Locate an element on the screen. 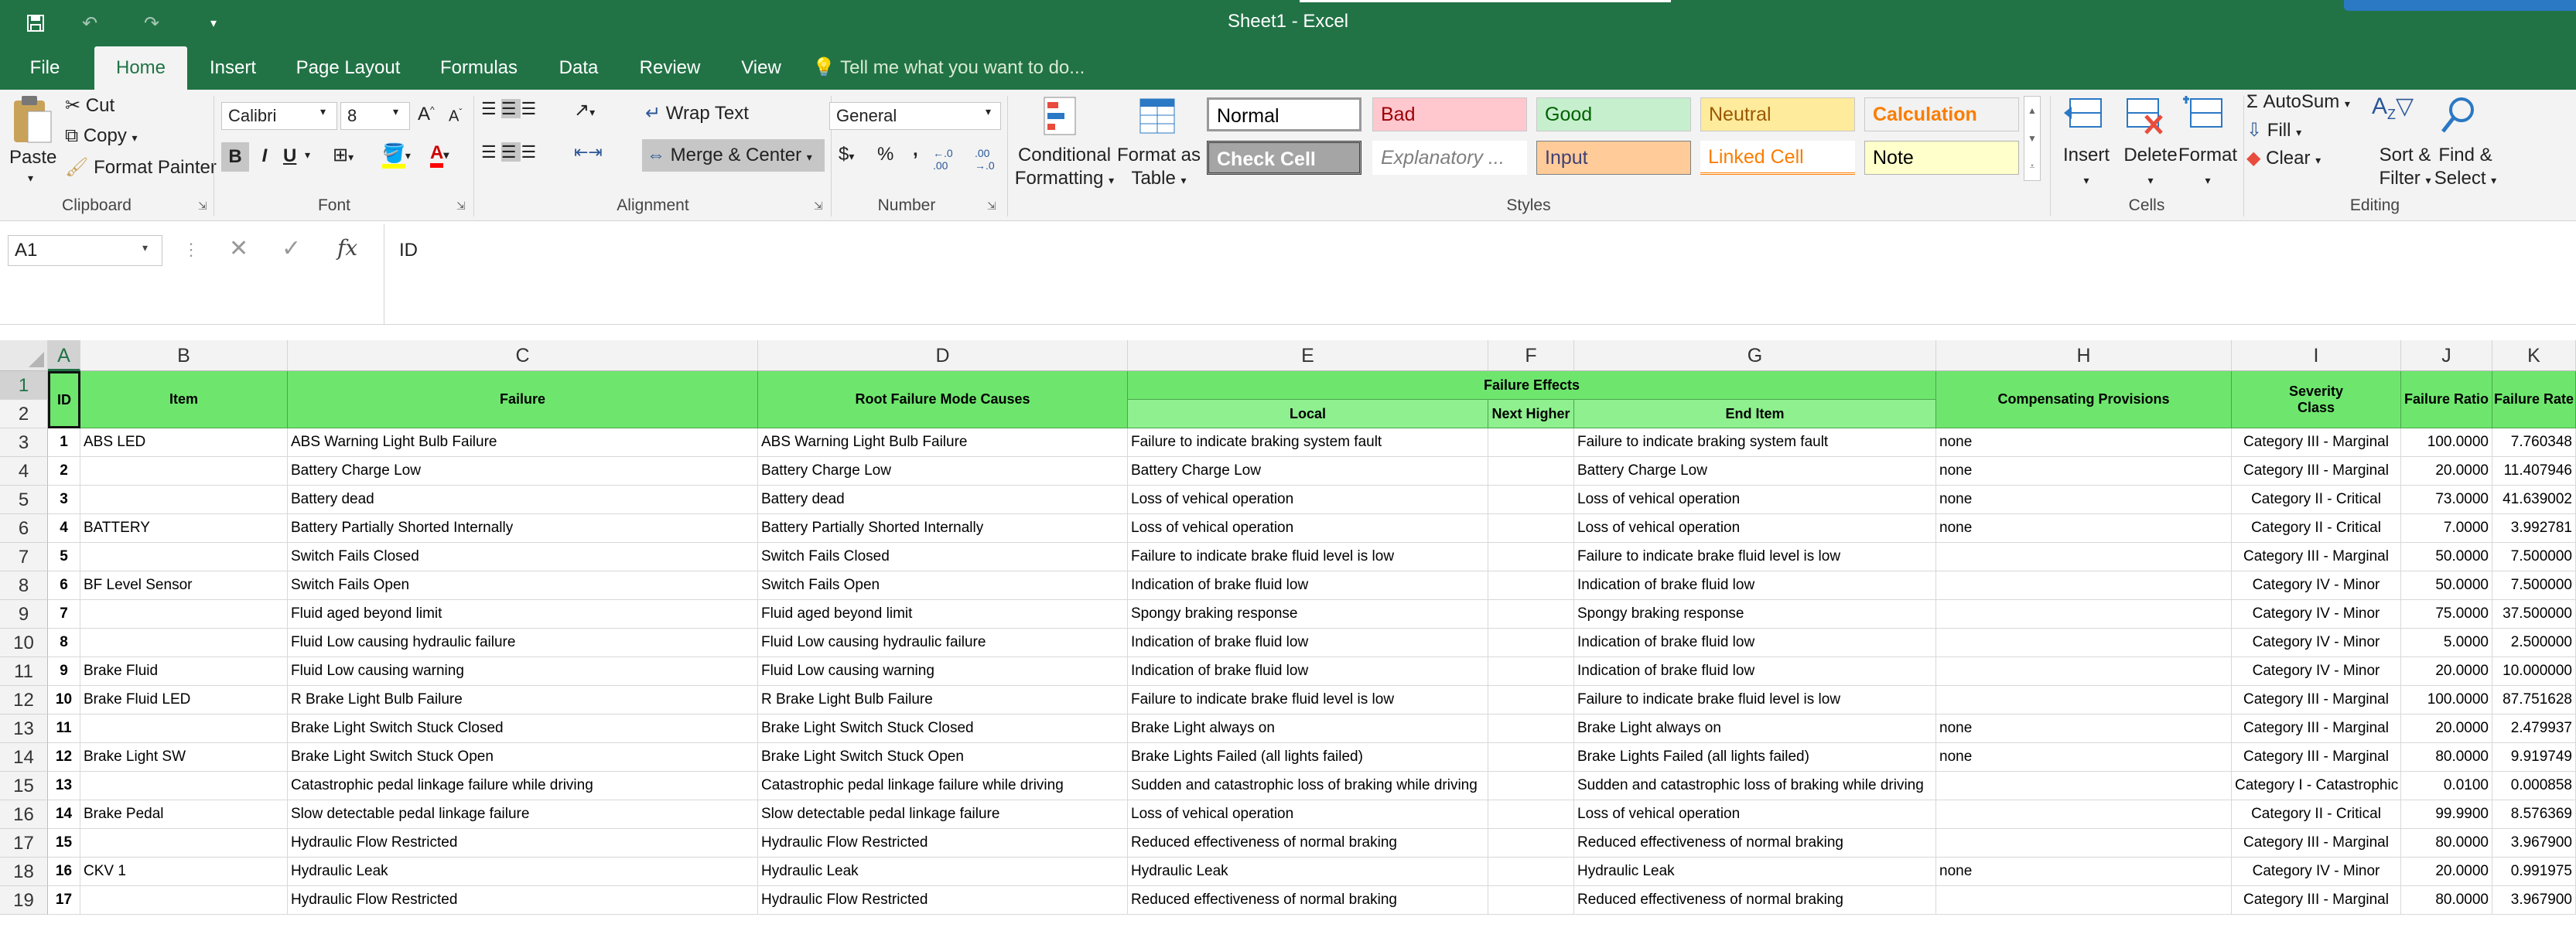 The image size is (2576, 931). cell-item: Brake Pedal is located at coordinates (184, 814).